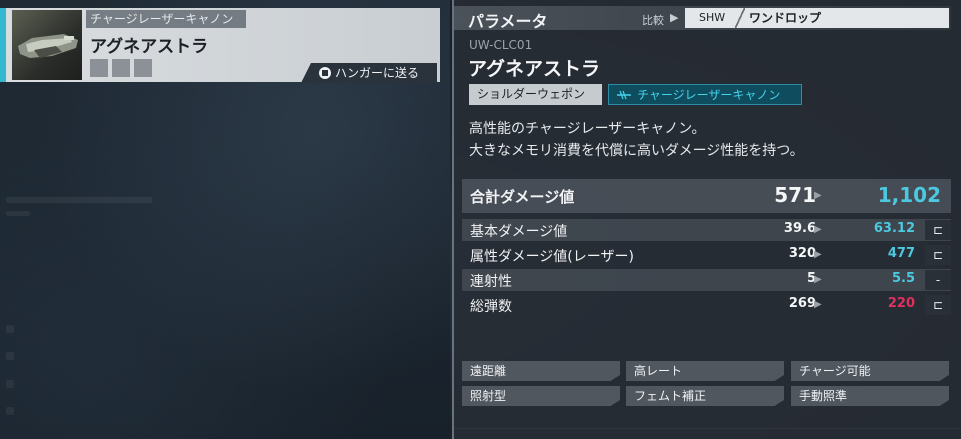 Image resolution: width=961 pixels, height=439 pixels. I want to click on square-button-icon, so click(325, 73).